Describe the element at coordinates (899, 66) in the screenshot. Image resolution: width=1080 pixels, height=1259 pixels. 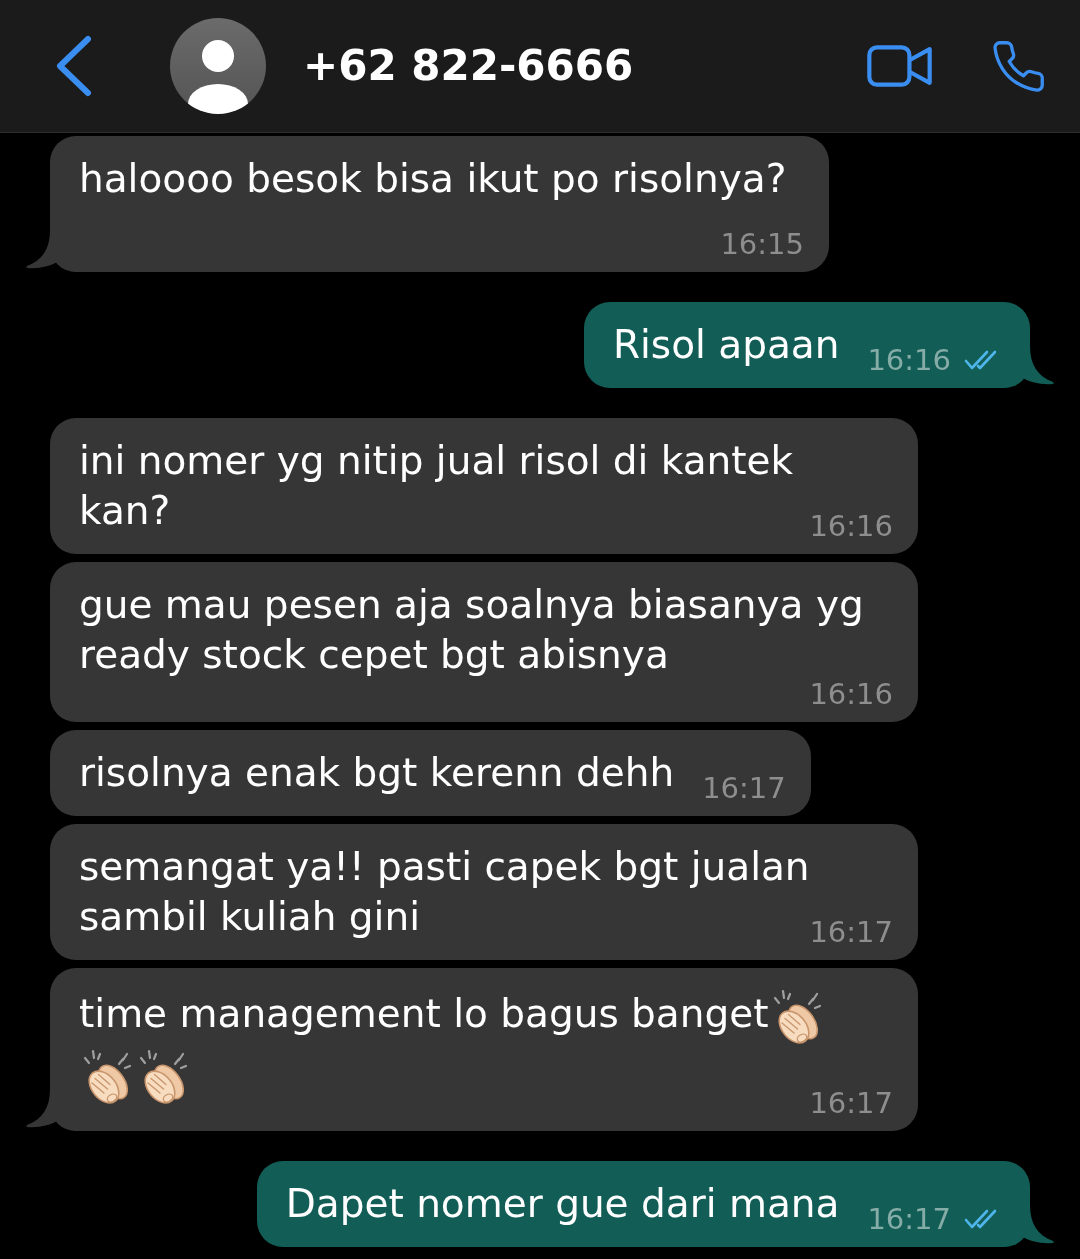
I see `video-call-icon` at that location.